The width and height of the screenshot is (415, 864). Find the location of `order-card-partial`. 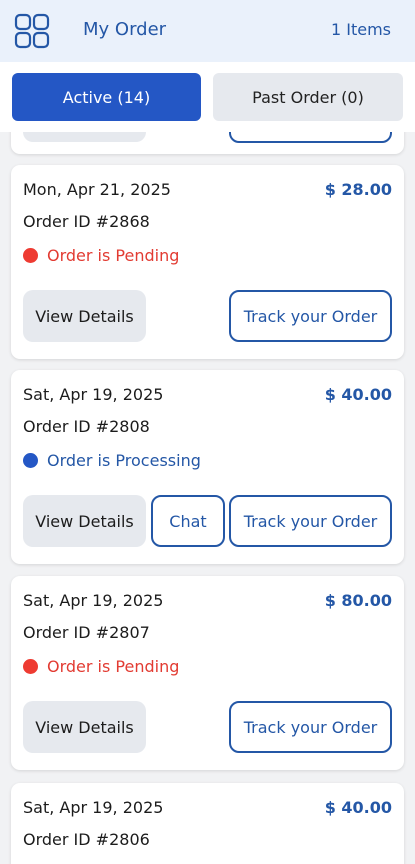

order-card-partial is located at coordinates (207, 143).